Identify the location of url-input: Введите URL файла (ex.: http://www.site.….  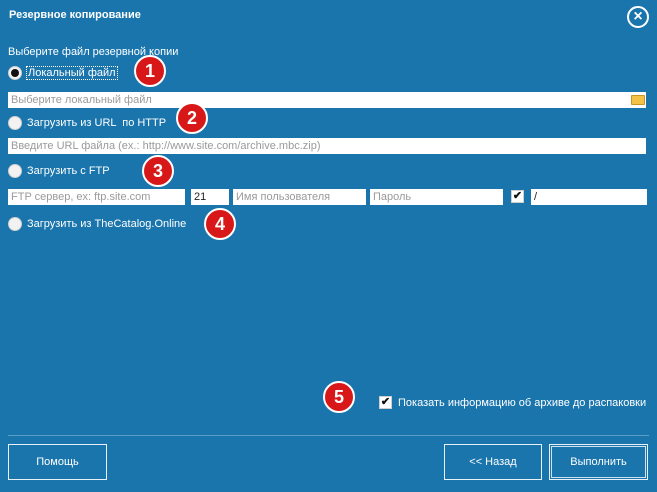
(327, 146).